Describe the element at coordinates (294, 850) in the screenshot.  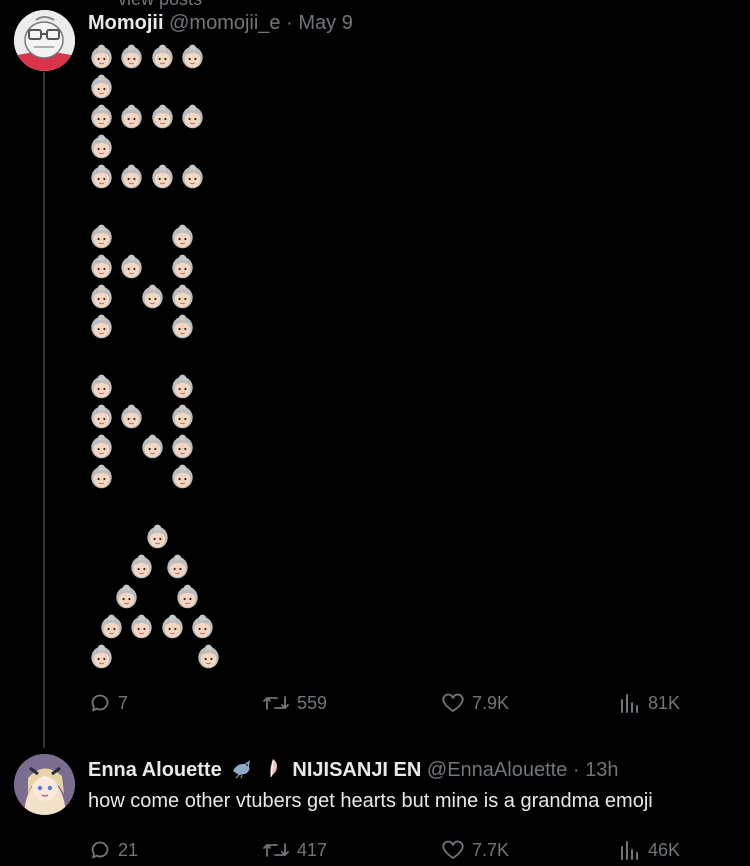
I see `repost-button: 417` at that location.